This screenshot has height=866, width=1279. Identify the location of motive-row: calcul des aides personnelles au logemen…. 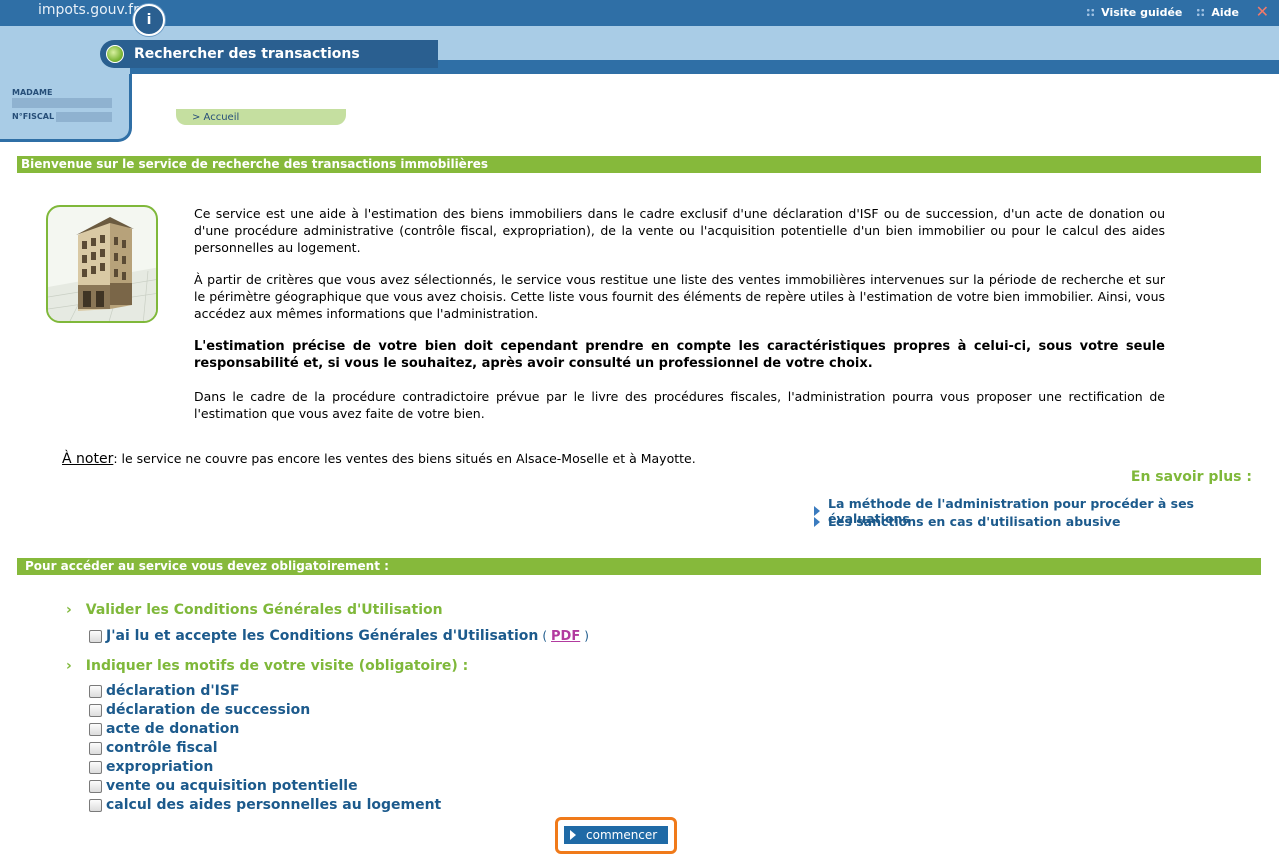
(265, 805).